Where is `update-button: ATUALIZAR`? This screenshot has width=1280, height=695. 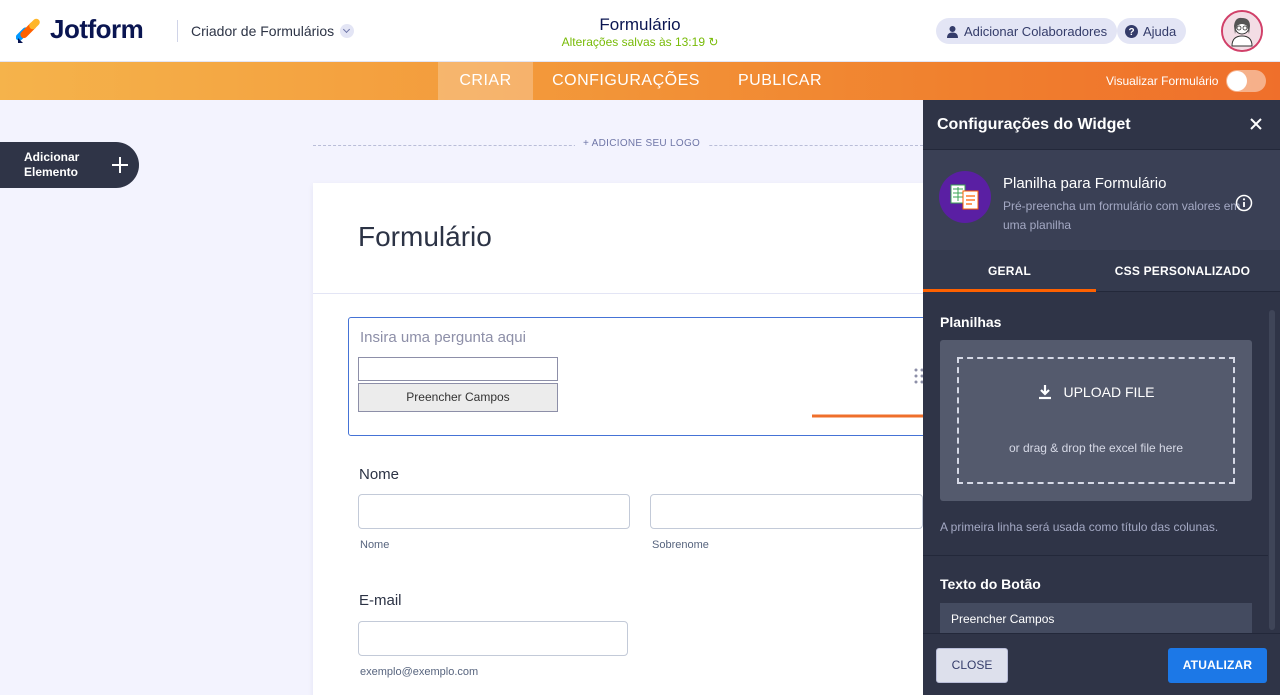 update-button: ATUALIZAR is located at coordinates (1217, 665).